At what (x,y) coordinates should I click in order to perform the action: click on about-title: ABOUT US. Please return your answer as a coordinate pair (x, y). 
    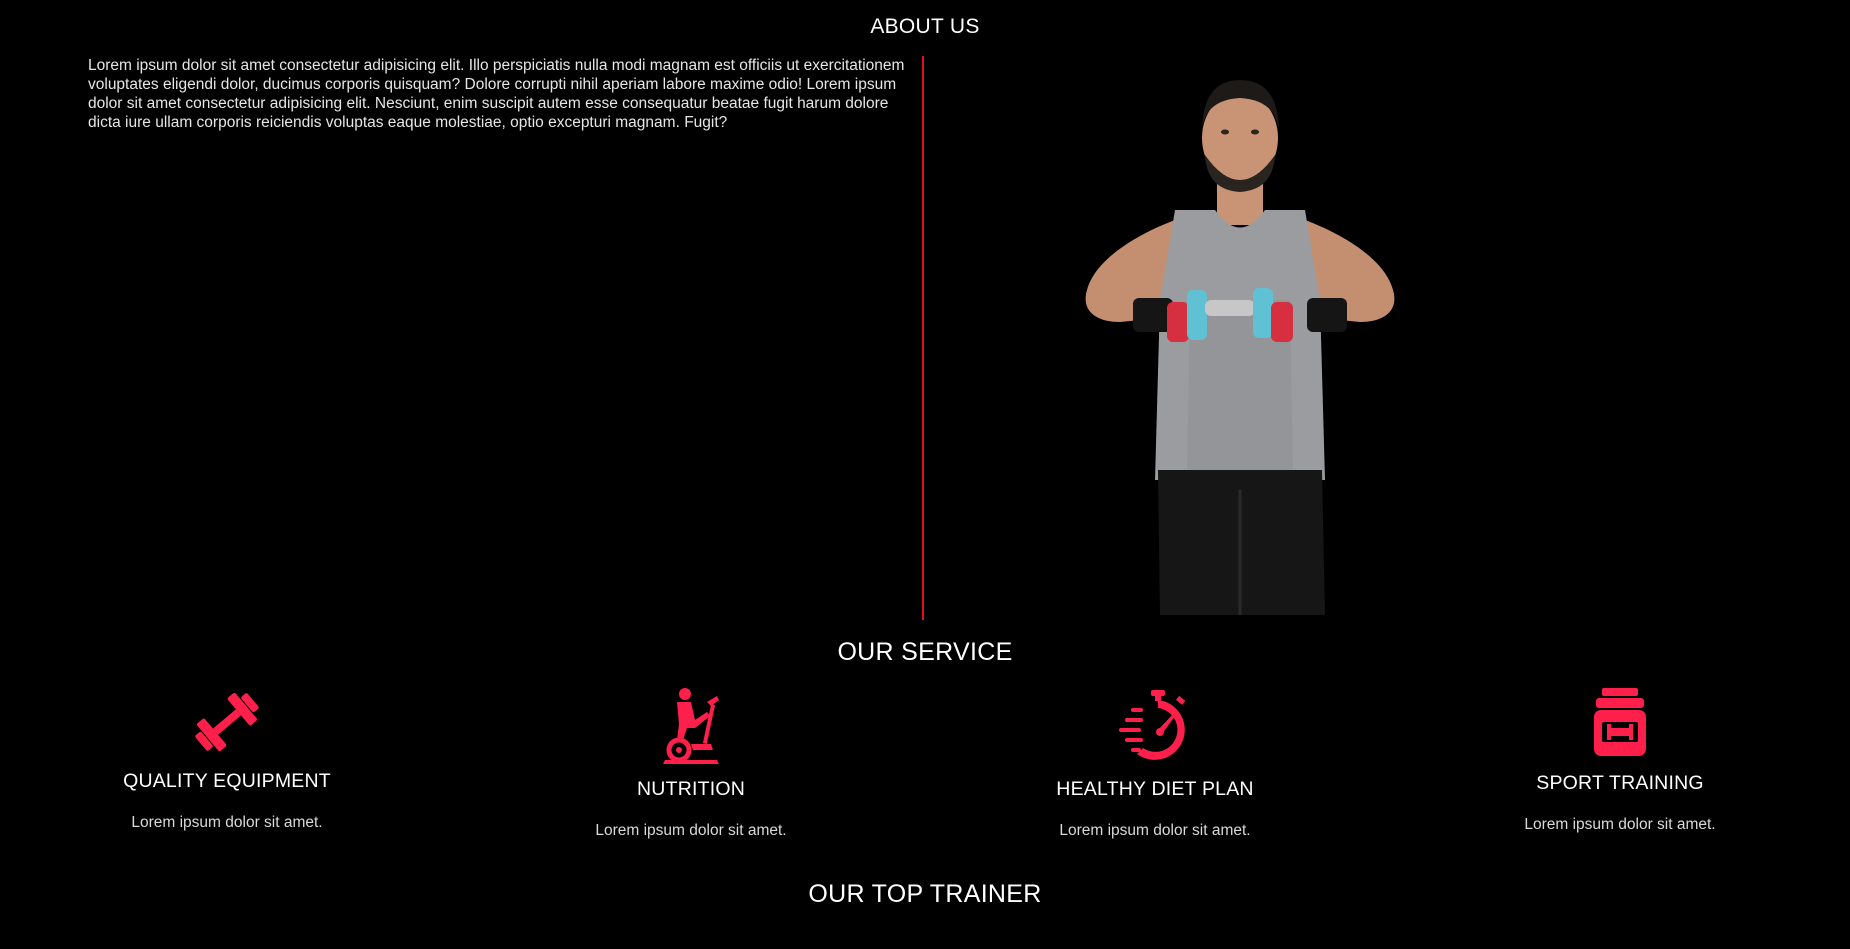
    Looking at the image, I should click on (925, 26).